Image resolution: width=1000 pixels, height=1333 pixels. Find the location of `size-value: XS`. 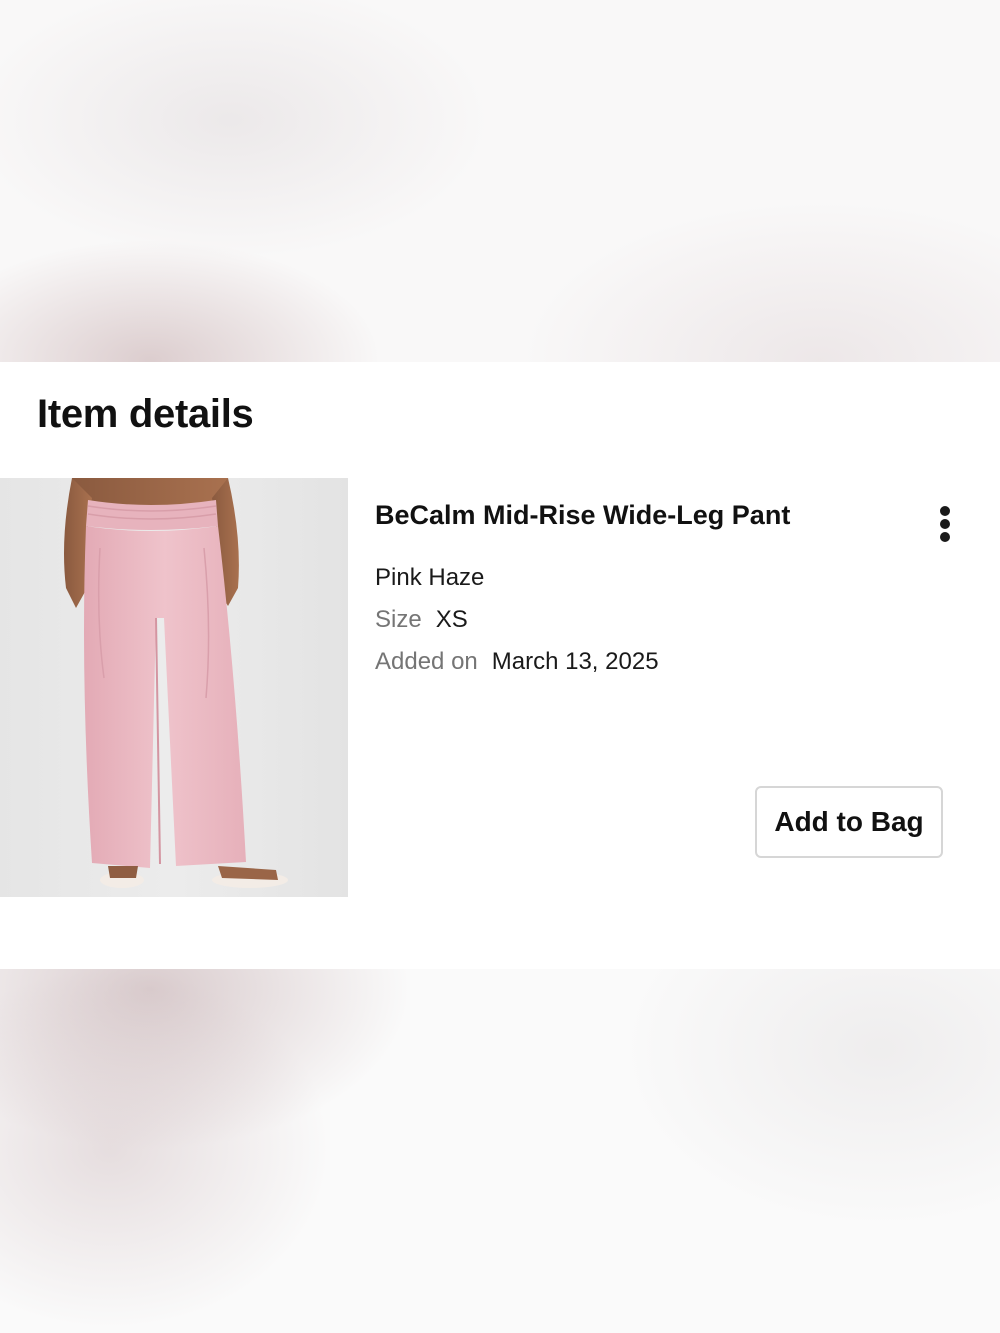

size-value: XS is located at coordinates (451, 619).